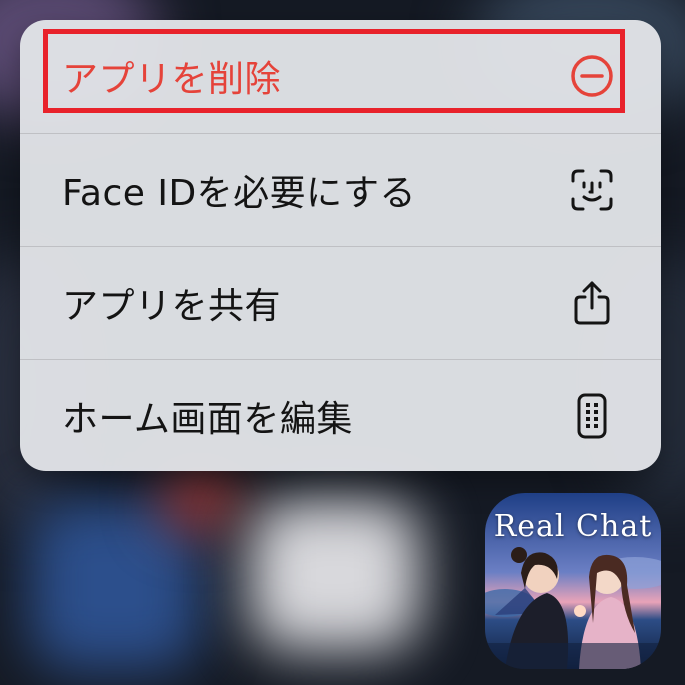 Image resolution: width=685 pixels, height=685 pixels. What do you see at coordinates (207, 419) in the screenshot?
I see `menu-item-label: ホーム画面を編集` at bounding box center [207, 419].